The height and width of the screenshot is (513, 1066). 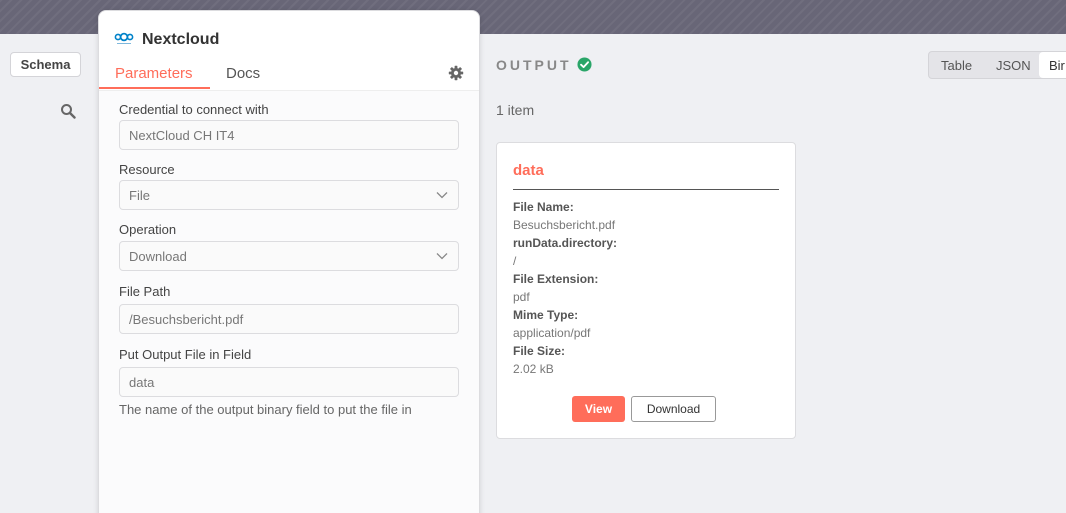 I want to click on item-count: 1 item, so click(x=515, y=110).